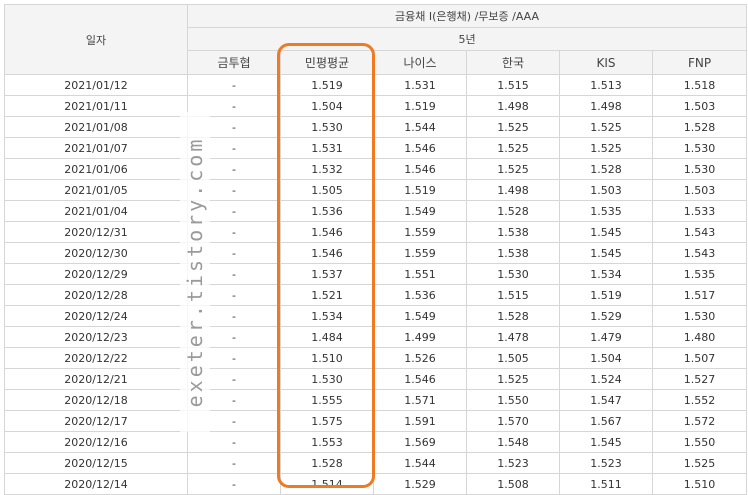 The width and height of the screenshot is (748, 495). I want to click on date-cell: 2021/01/05, so click(96, 190).